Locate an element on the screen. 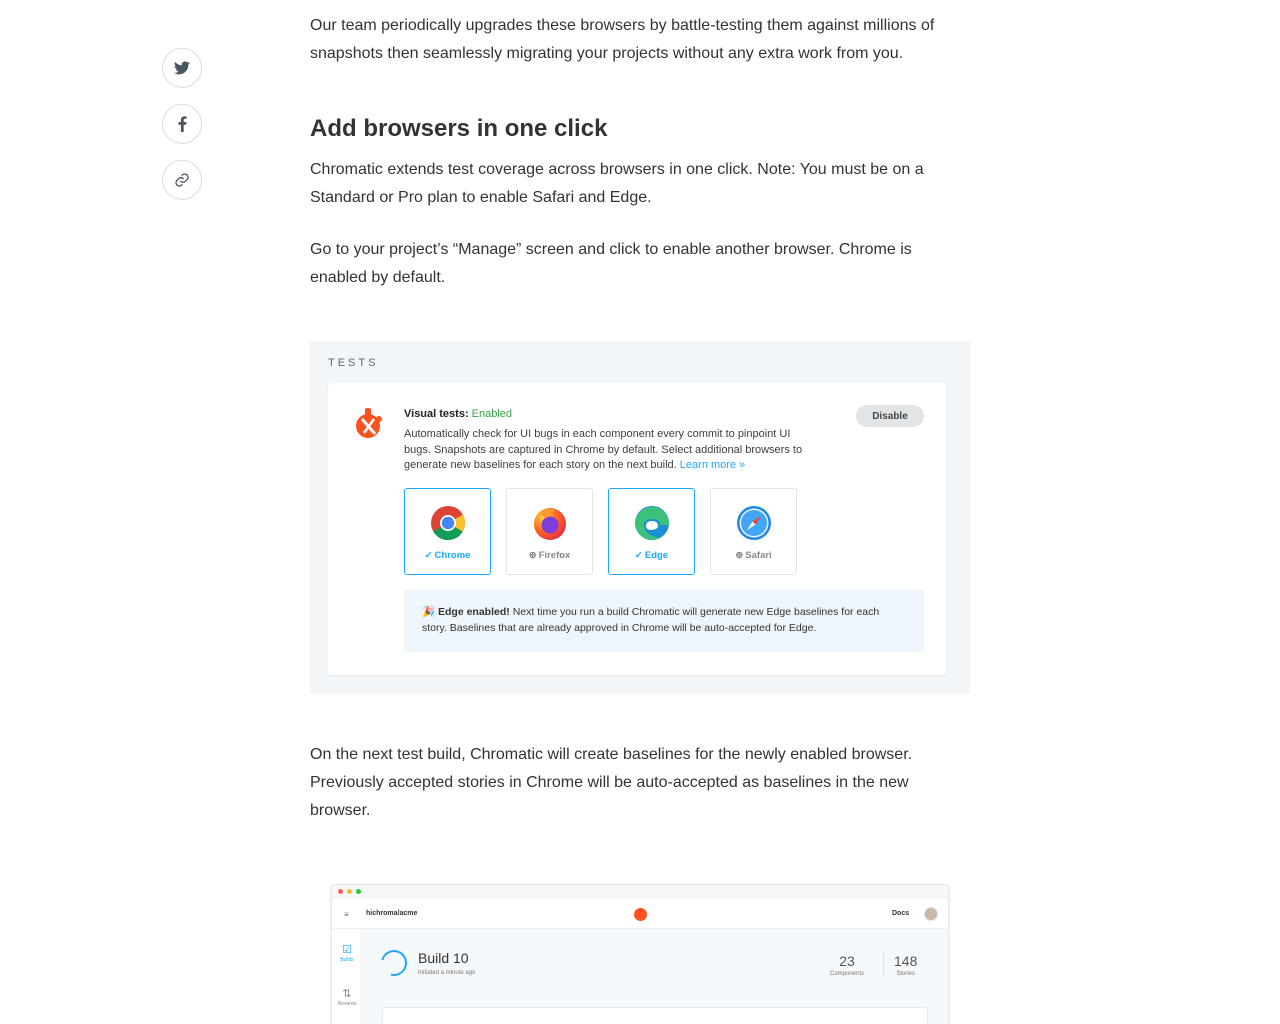  learn-more-link: Learn more » is located at coordinates (712, 465).